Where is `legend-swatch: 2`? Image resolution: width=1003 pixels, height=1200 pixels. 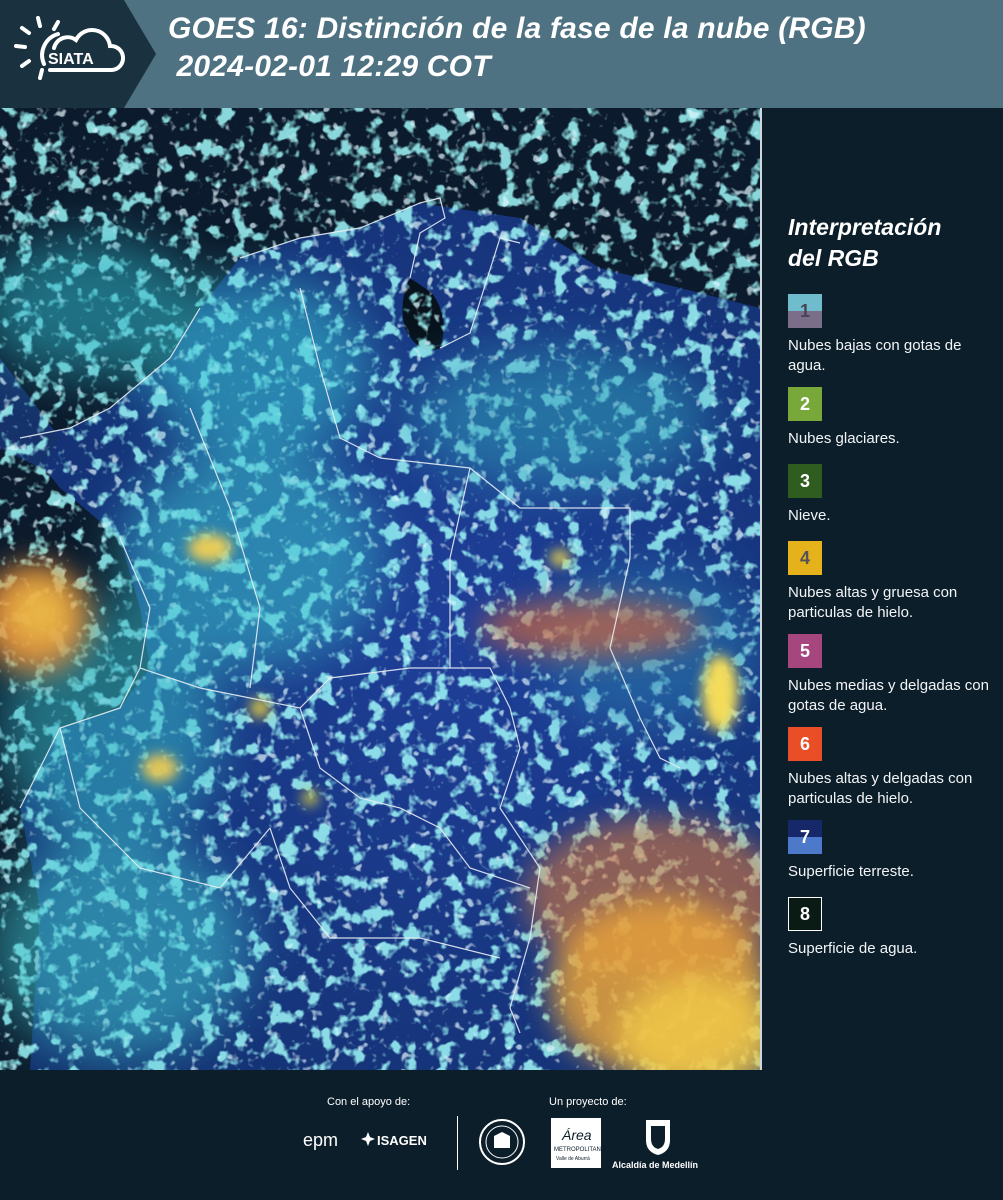
legend-swatch: 2 is located at coordinates (805, 404).